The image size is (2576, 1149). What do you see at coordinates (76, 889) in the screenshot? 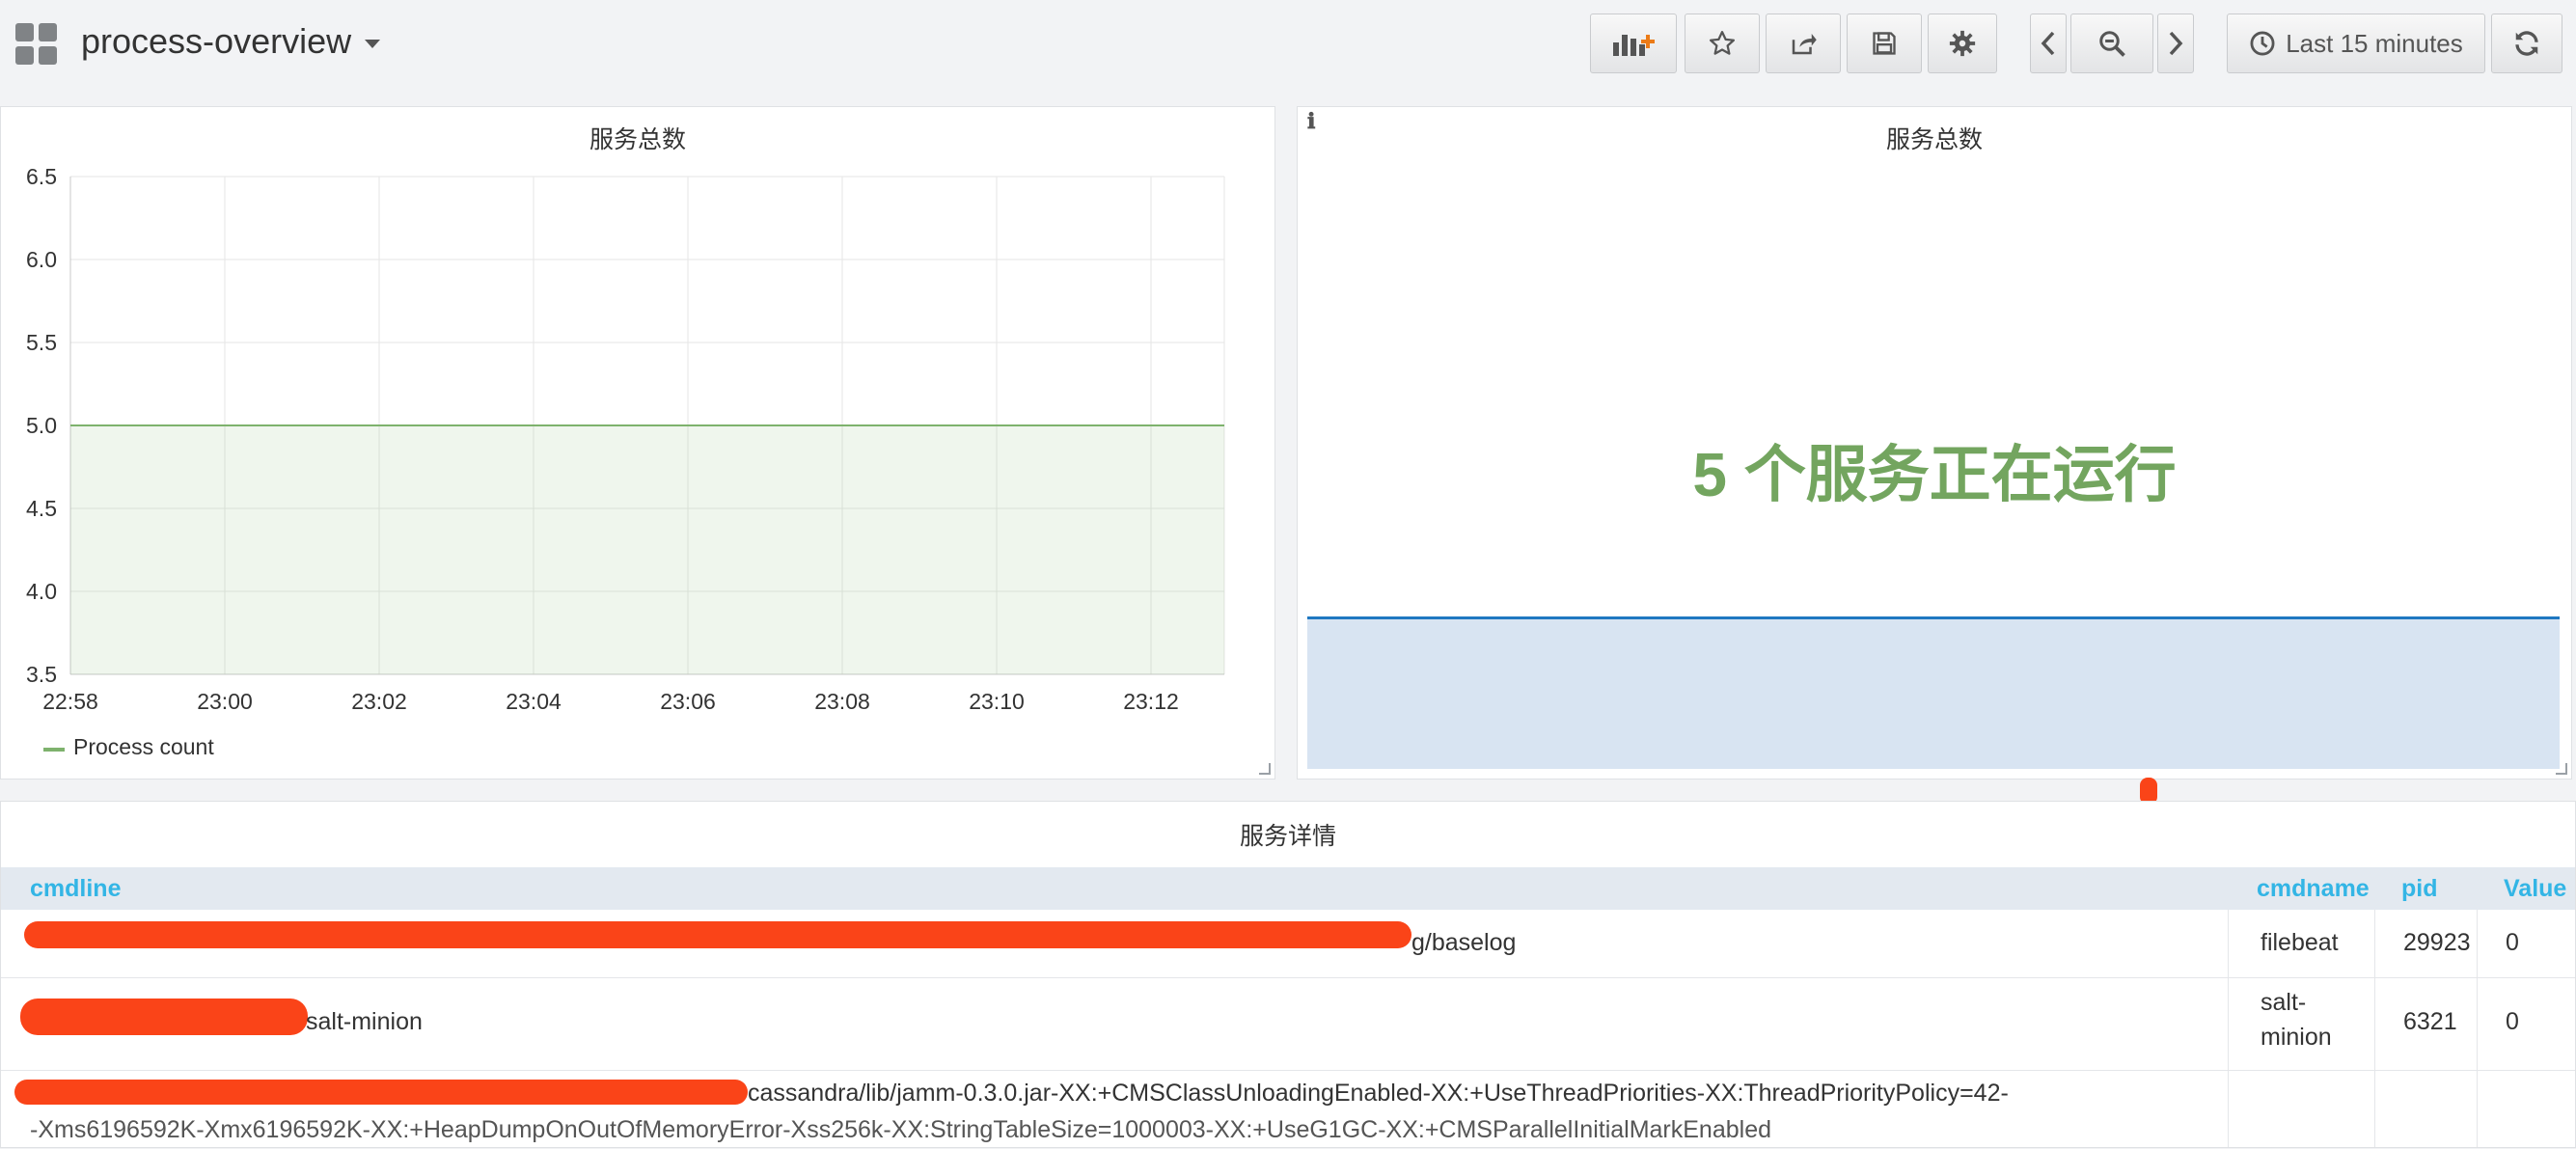
I see `column-header-cmdline: cmdline` at bounding box center [76, 889].